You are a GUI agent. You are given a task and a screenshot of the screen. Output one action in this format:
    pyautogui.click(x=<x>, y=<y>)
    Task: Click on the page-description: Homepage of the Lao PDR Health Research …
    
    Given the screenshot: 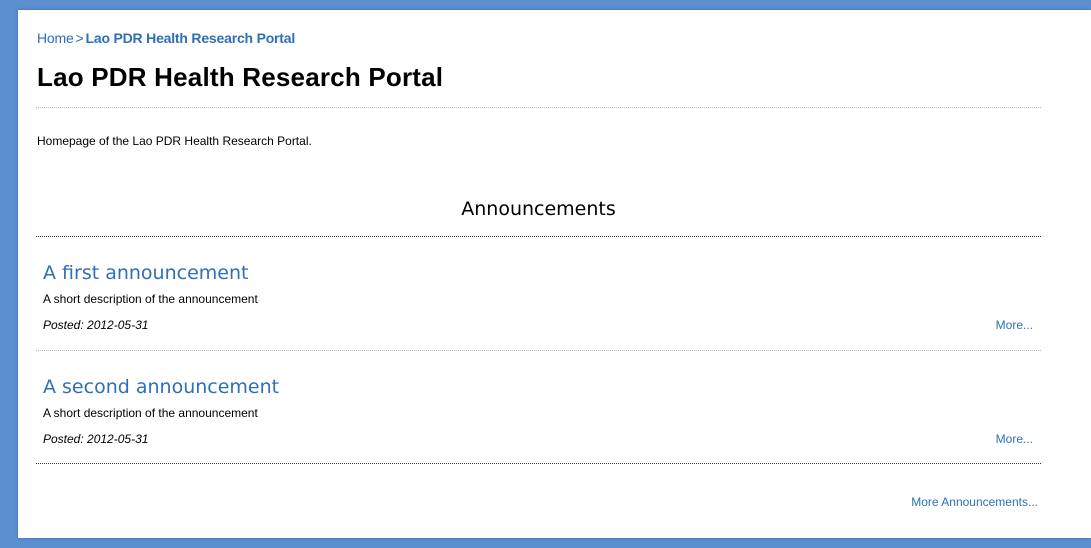 What is the action you would take?
    pyautogui.click(x=174, y=141)
    